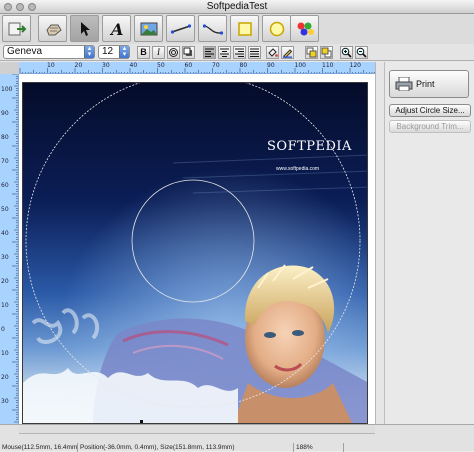 The width and height of the screenshot is (474, 452). Describe the element at coordinates (133, 65) in the screenshot. I see `h-ruler-label: 40` at that location.